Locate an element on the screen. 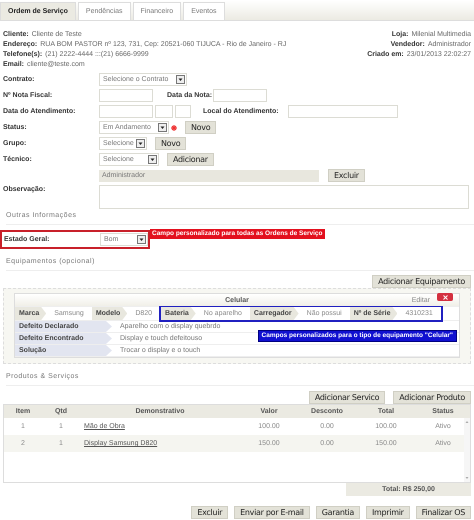 The height and width of the screenshot is (520, 474). button: Adicionar Produto is located at coordinates (432, 397).